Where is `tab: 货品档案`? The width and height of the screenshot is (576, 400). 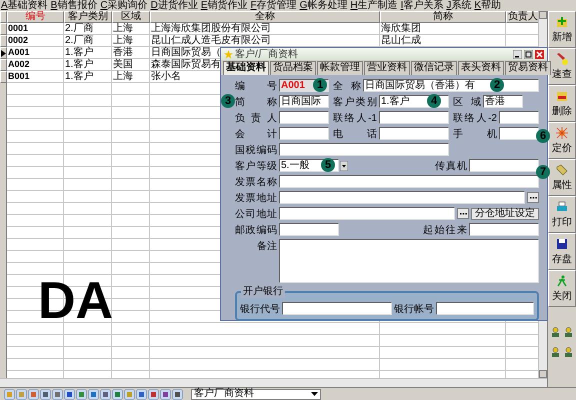 tab: 货品档案 is located at coordinates (293, 68).